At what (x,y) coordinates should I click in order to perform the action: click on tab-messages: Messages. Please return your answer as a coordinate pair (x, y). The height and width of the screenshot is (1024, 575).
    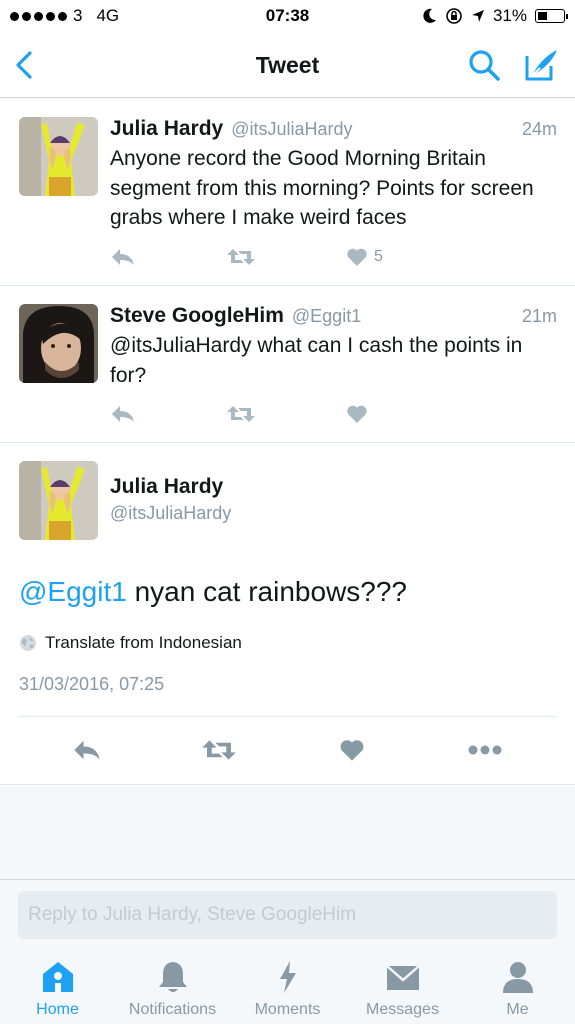
    Looking at the image, I should click on (402, 989).